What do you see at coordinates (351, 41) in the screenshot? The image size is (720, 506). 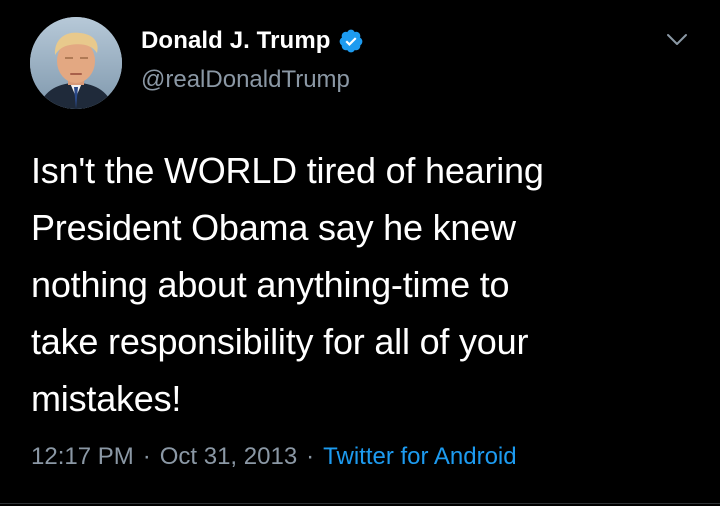 I see `verified-badge-icon` at bounding box center [351, 41].